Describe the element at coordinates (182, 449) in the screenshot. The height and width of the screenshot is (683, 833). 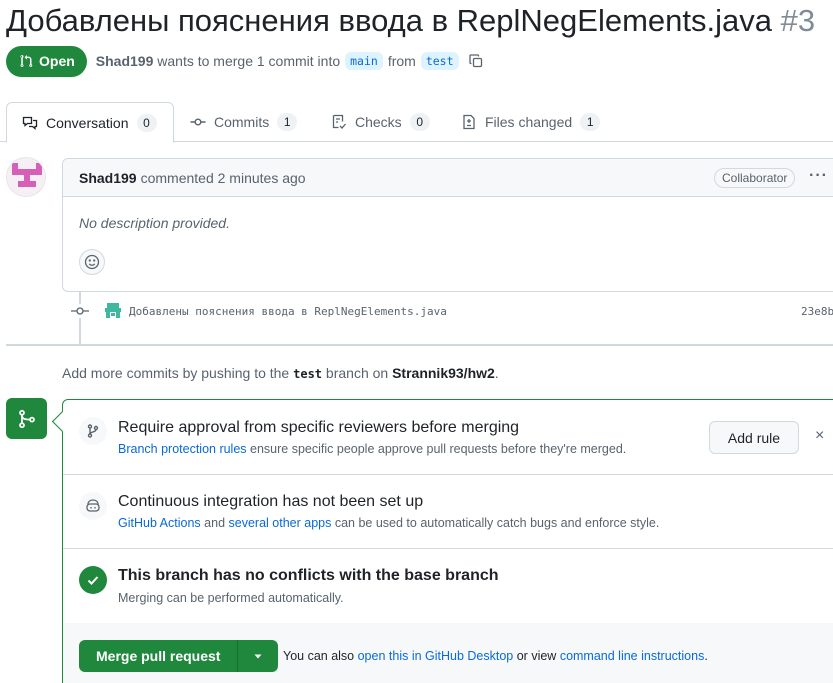
I see `branch-protection-rules-link: Branch protection rules` at that location.